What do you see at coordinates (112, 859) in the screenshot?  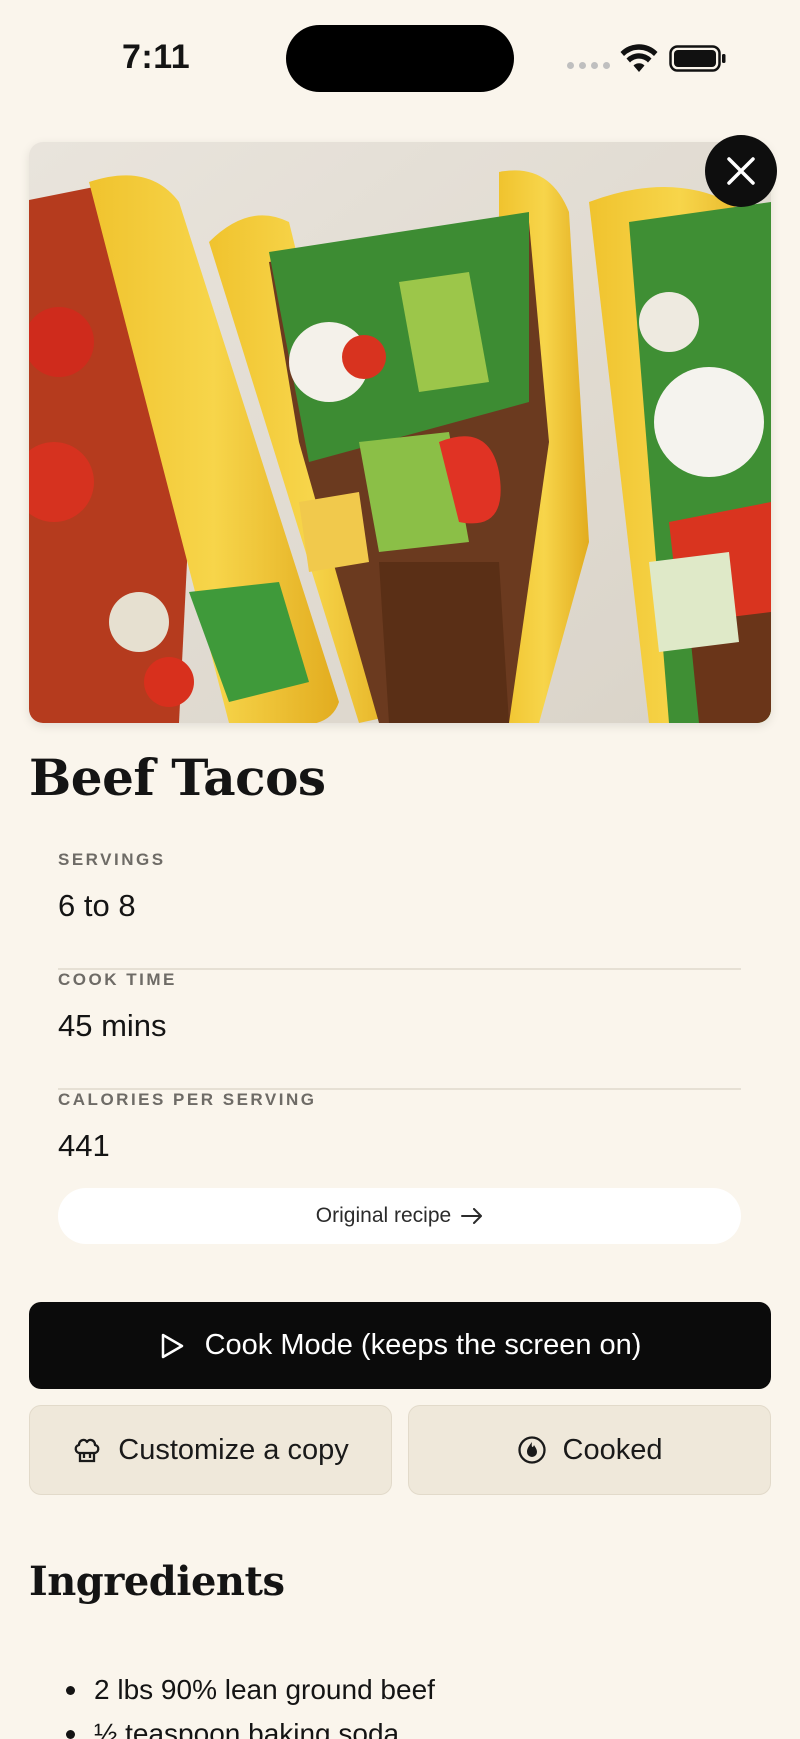 I see `info-label: SERVINGS` at bounding box center [112, 859].